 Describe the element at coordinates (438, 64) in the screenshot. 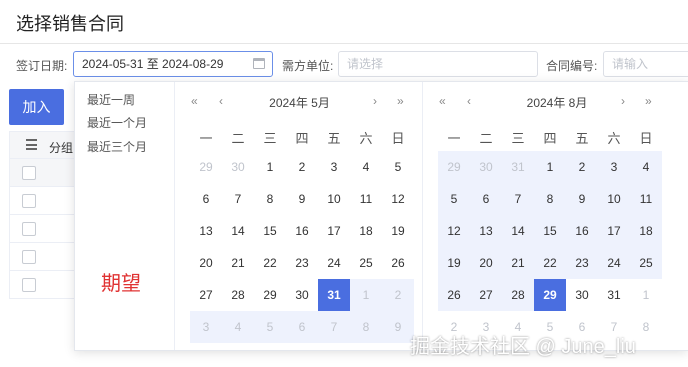

I see `buyer-select: 请选择` at that location.